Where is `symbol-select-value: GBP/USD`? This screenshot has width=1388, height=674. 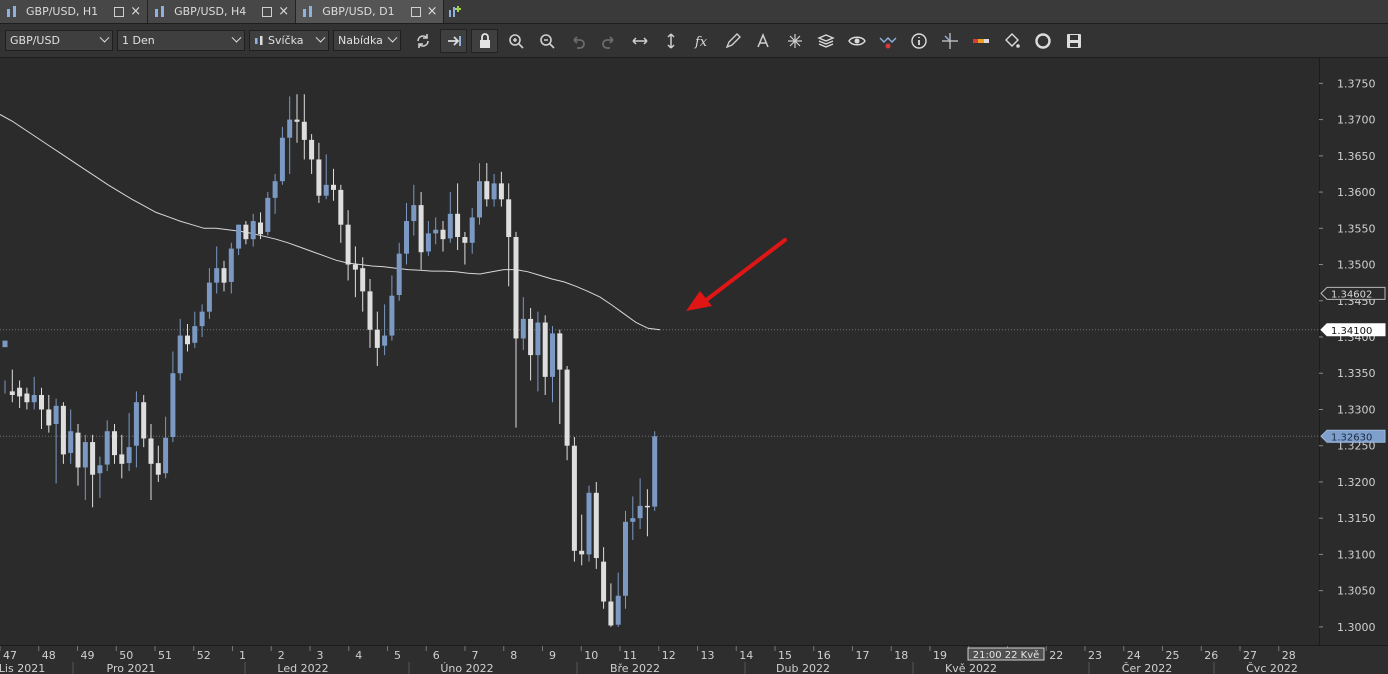 symbol-select-value: GBP/USD is located at coordinates (35, 40).